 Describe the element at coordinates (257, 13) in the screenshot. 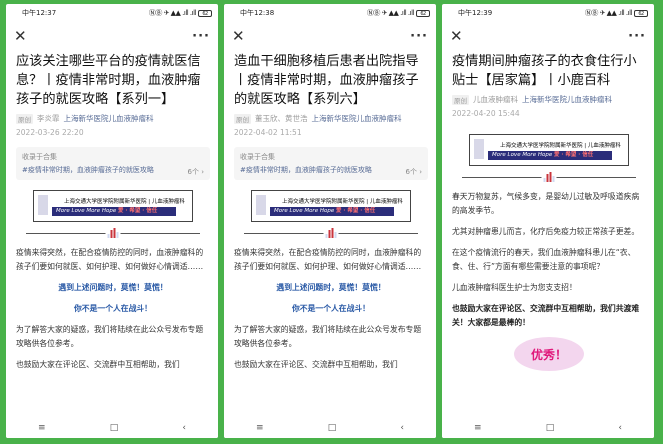

I see `status-time: 中午12:38` at that location.